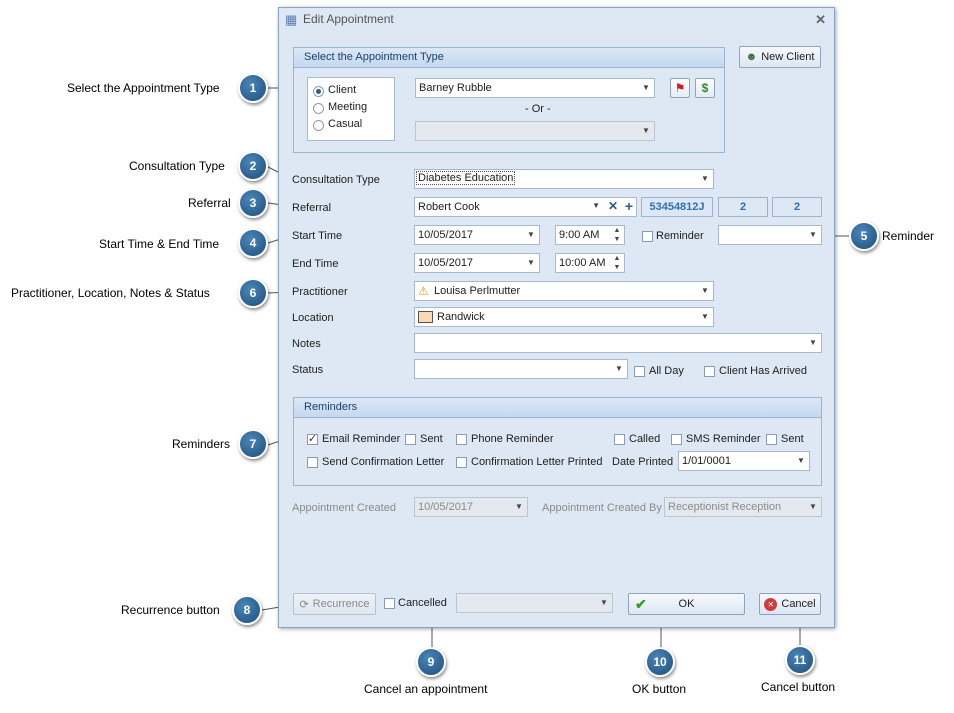  I want to click on billing-button: $, so click(705, 88).